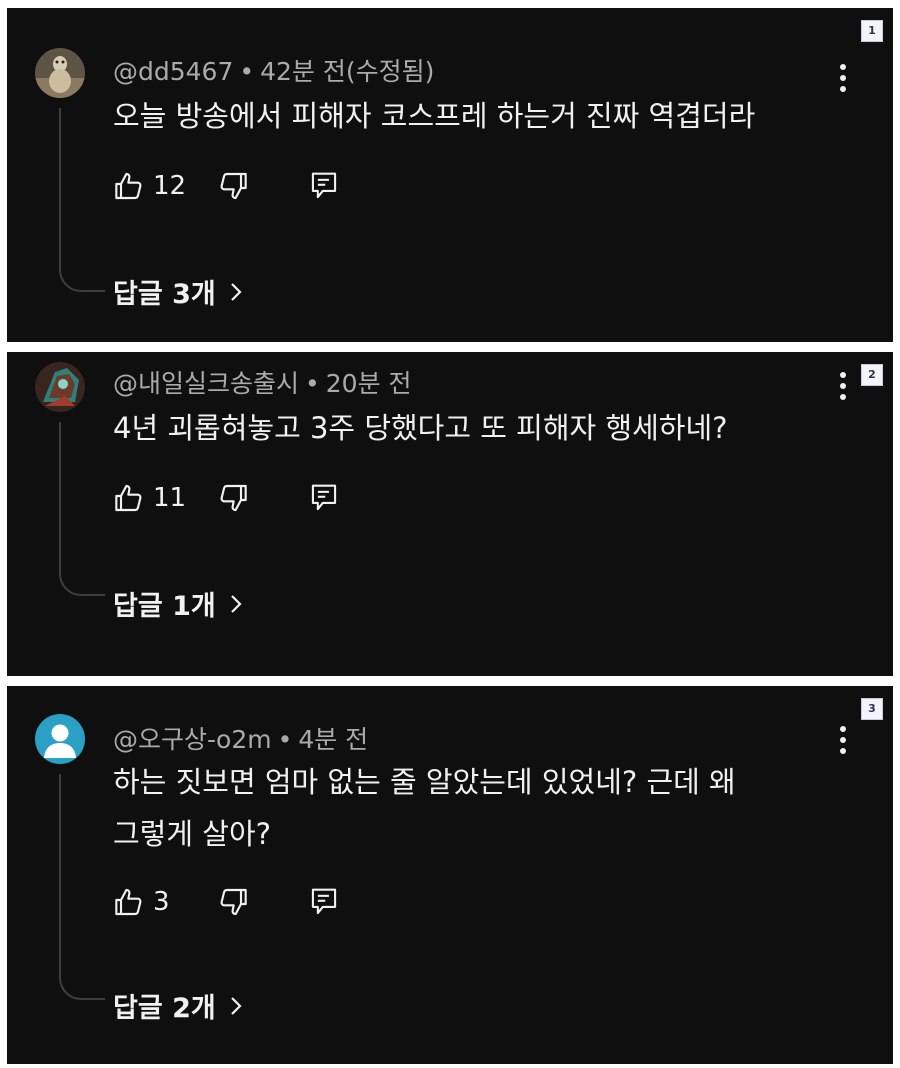 The image size is (900, 1068). What do you see at coordinates (164, 606) in the screenshot?
I see `replies-label: 답글 1개` at bounding box center [164, 606].